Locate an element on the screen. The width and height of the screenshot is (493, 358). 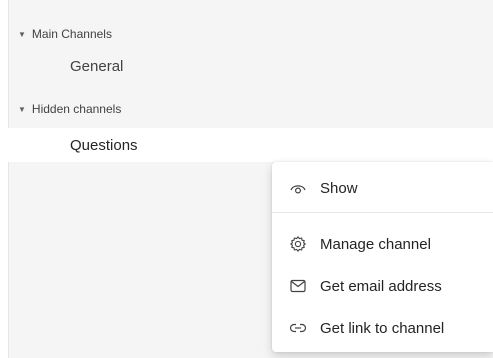
menu-item-get-email-address: Get email address is located at coordinates (382, 286).